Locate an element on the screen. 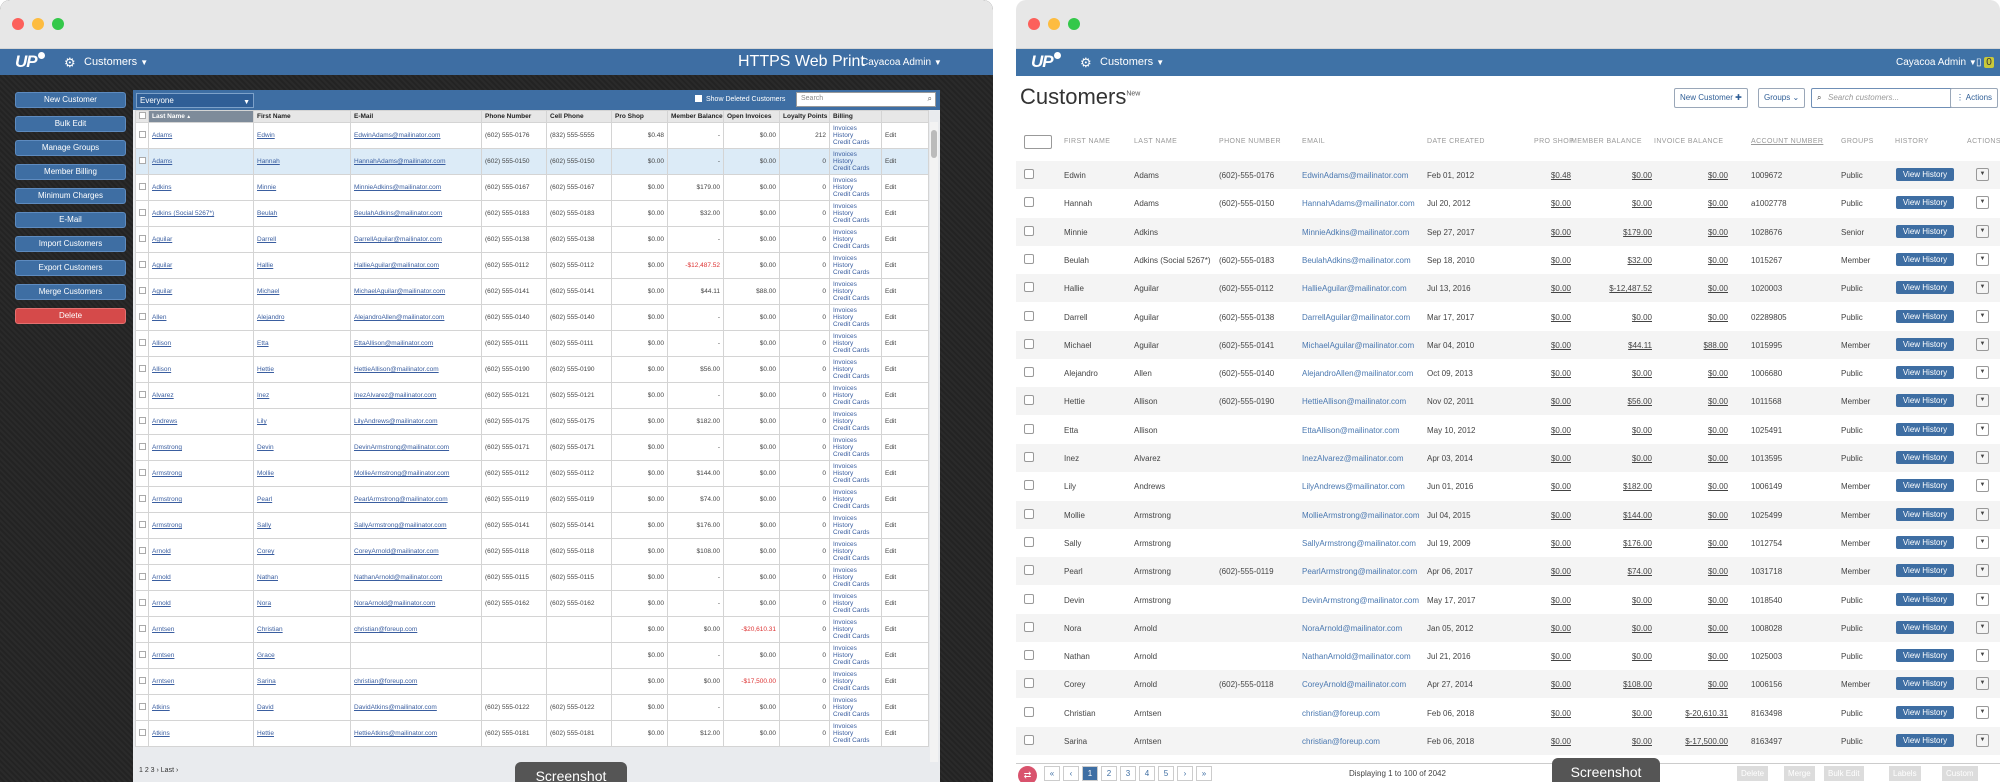  email-cell: HallieAguilar@mailinator.com is located at coordinates (416, 265).